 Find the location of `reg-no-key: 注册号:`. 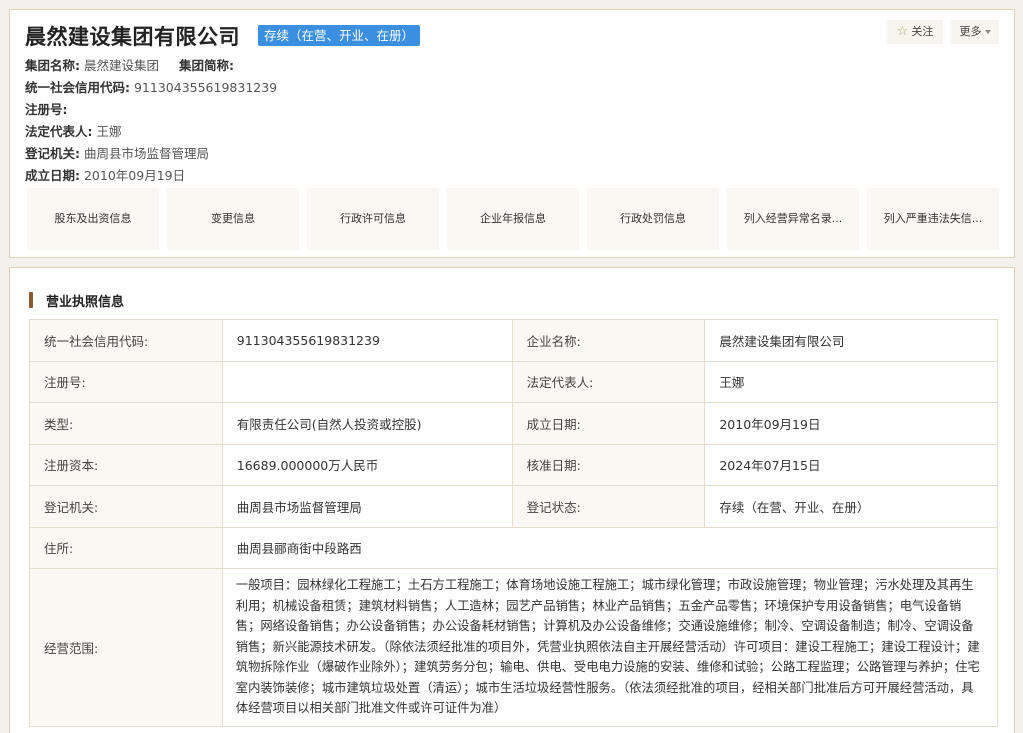

reg-no-key: 注册号: is located at coordinates (126, 381).